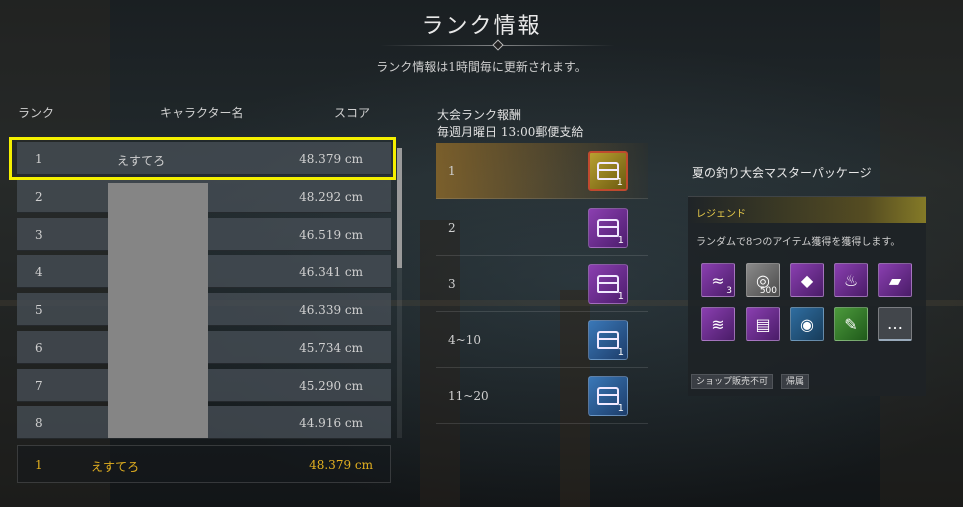 Image resolution: width=963 pixels, height=507 pixels. What do you see at coordinates (399, 208) in the screenshot?
I see `scrollbar-thumb` at bounding box center [399, 208].